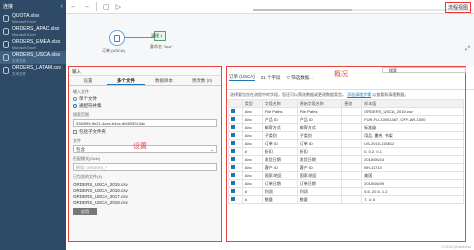 The width and height of the screenshot is (474, 250). Describe the element at coordinates (86, 6) in the screenshot. I see `forward-icon: →` at that location.